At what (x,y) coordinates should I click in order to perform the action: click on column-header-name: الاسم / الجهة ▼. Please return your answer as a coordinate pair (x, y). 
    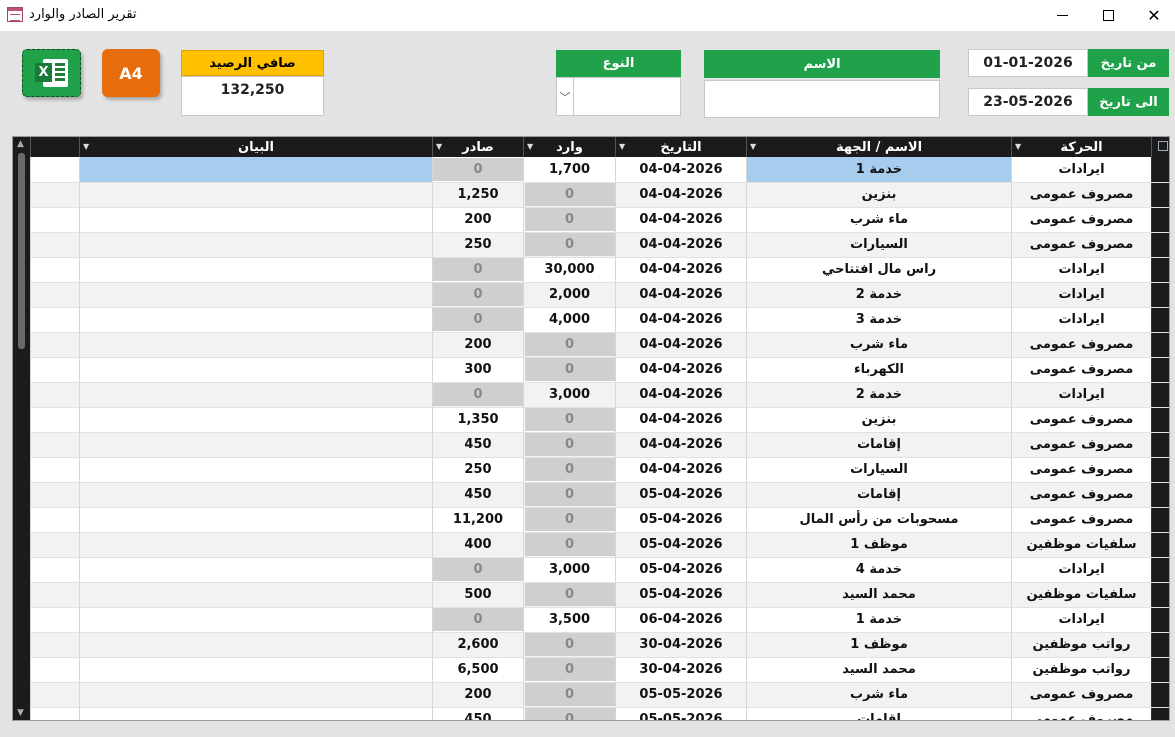
    Looking at the image, I should click on (879, 147).